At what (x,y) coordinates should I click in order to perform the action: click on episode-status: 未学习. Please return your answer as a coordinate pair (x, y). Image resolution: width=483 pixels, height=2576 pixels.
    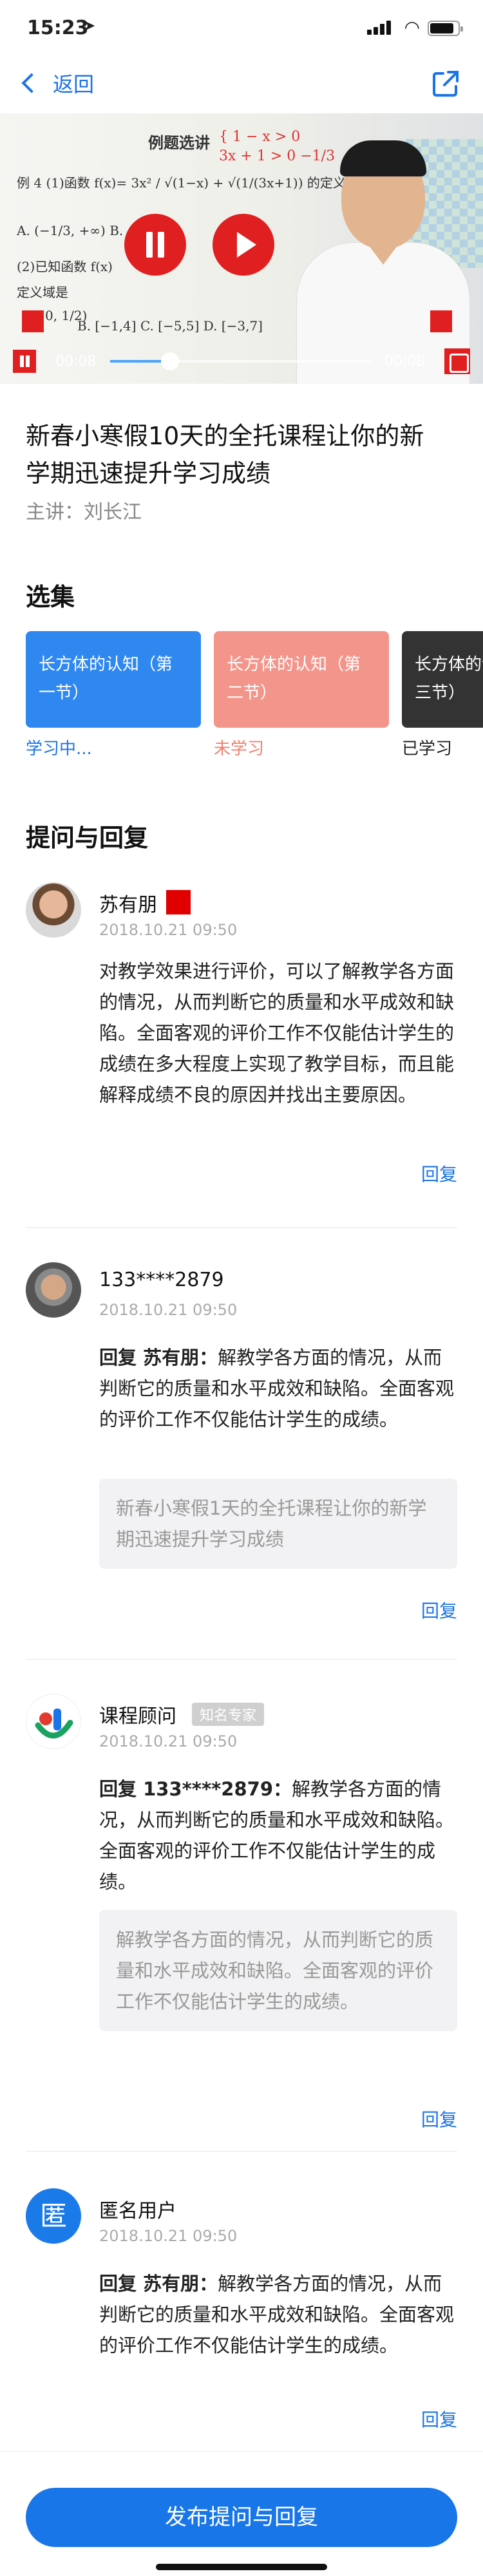
    Looking at the image, I should click on (240, 749).